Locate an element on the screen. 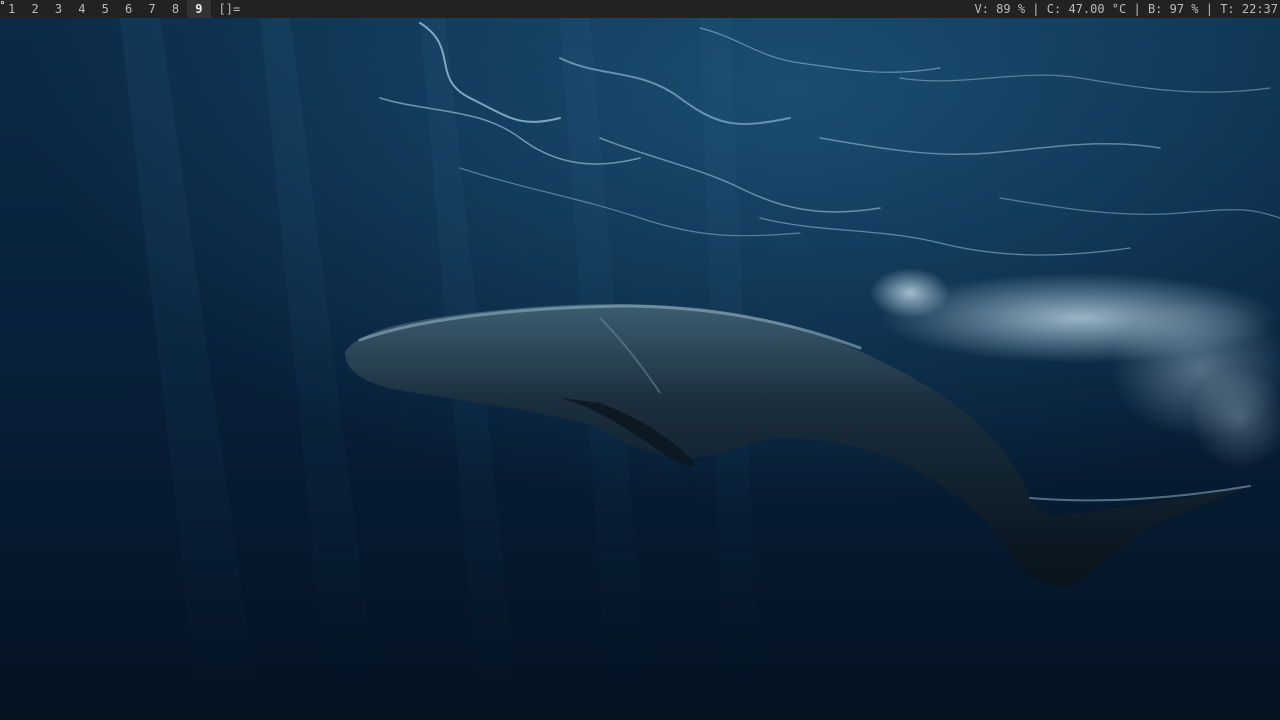 The height and width of the screenshot is (720, 1280). occupied-indicator is located at coordinates (2, 2).